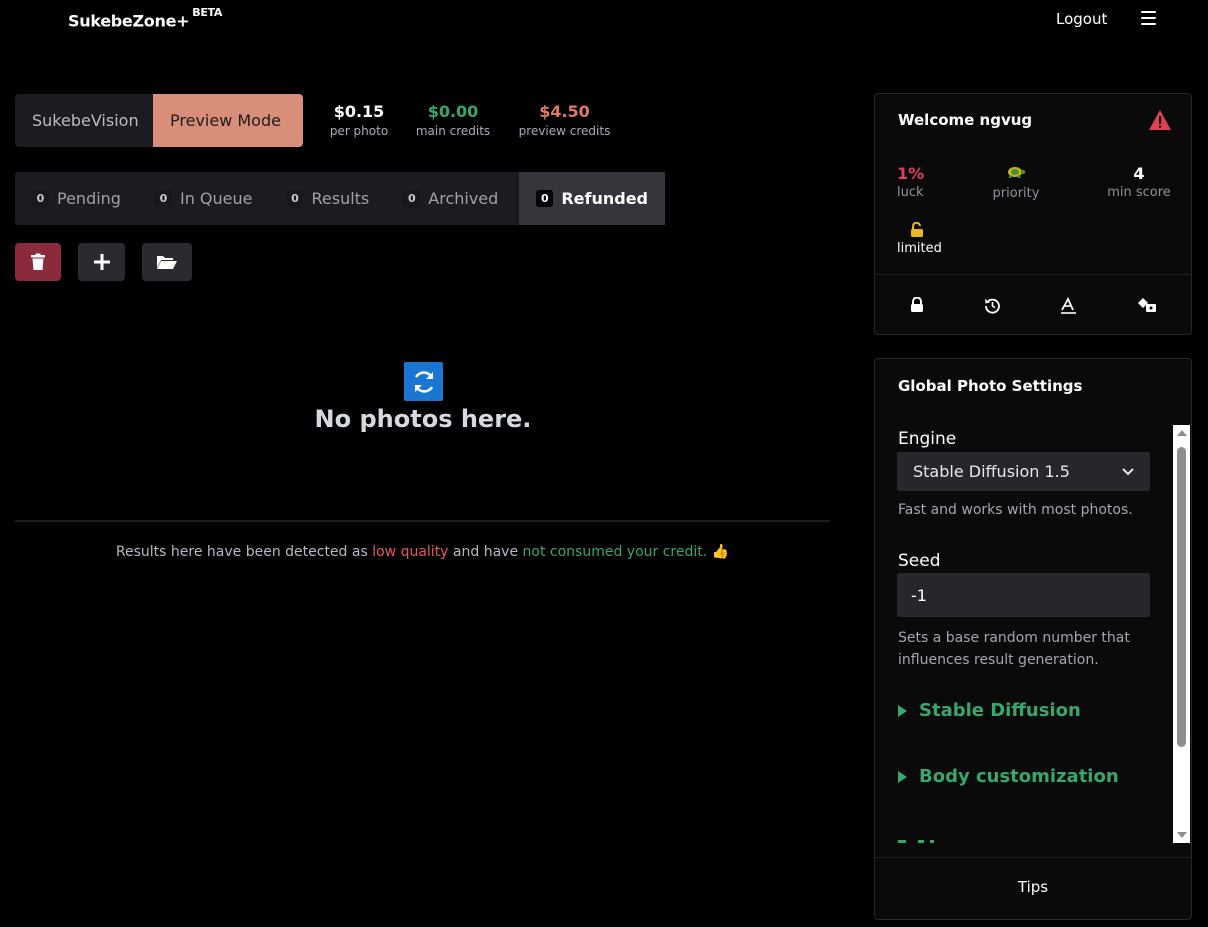 The width and height of the screenshot is (1208, 927). I want to click on scrollbar-thumb, so click(1181, 597).